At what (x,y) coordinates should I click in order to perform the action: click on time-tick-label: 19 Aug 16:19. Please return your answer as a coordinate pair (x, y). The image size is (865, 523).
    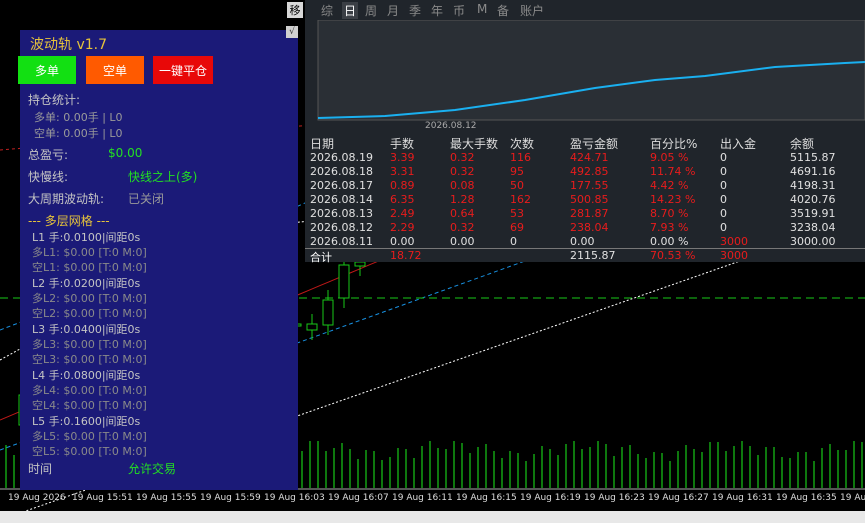
    Looking at the image, I should click on (550, 498).